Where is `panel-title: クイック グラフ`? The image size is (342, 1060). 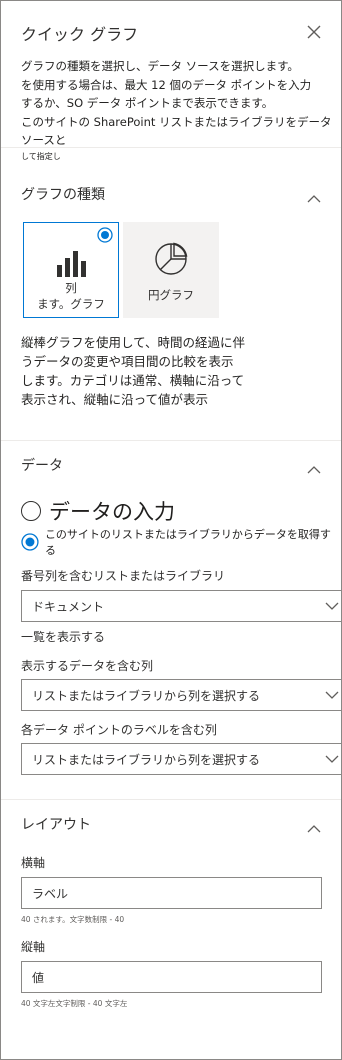 panel-title: クイック グラフ is located at coordinates (80, 34).